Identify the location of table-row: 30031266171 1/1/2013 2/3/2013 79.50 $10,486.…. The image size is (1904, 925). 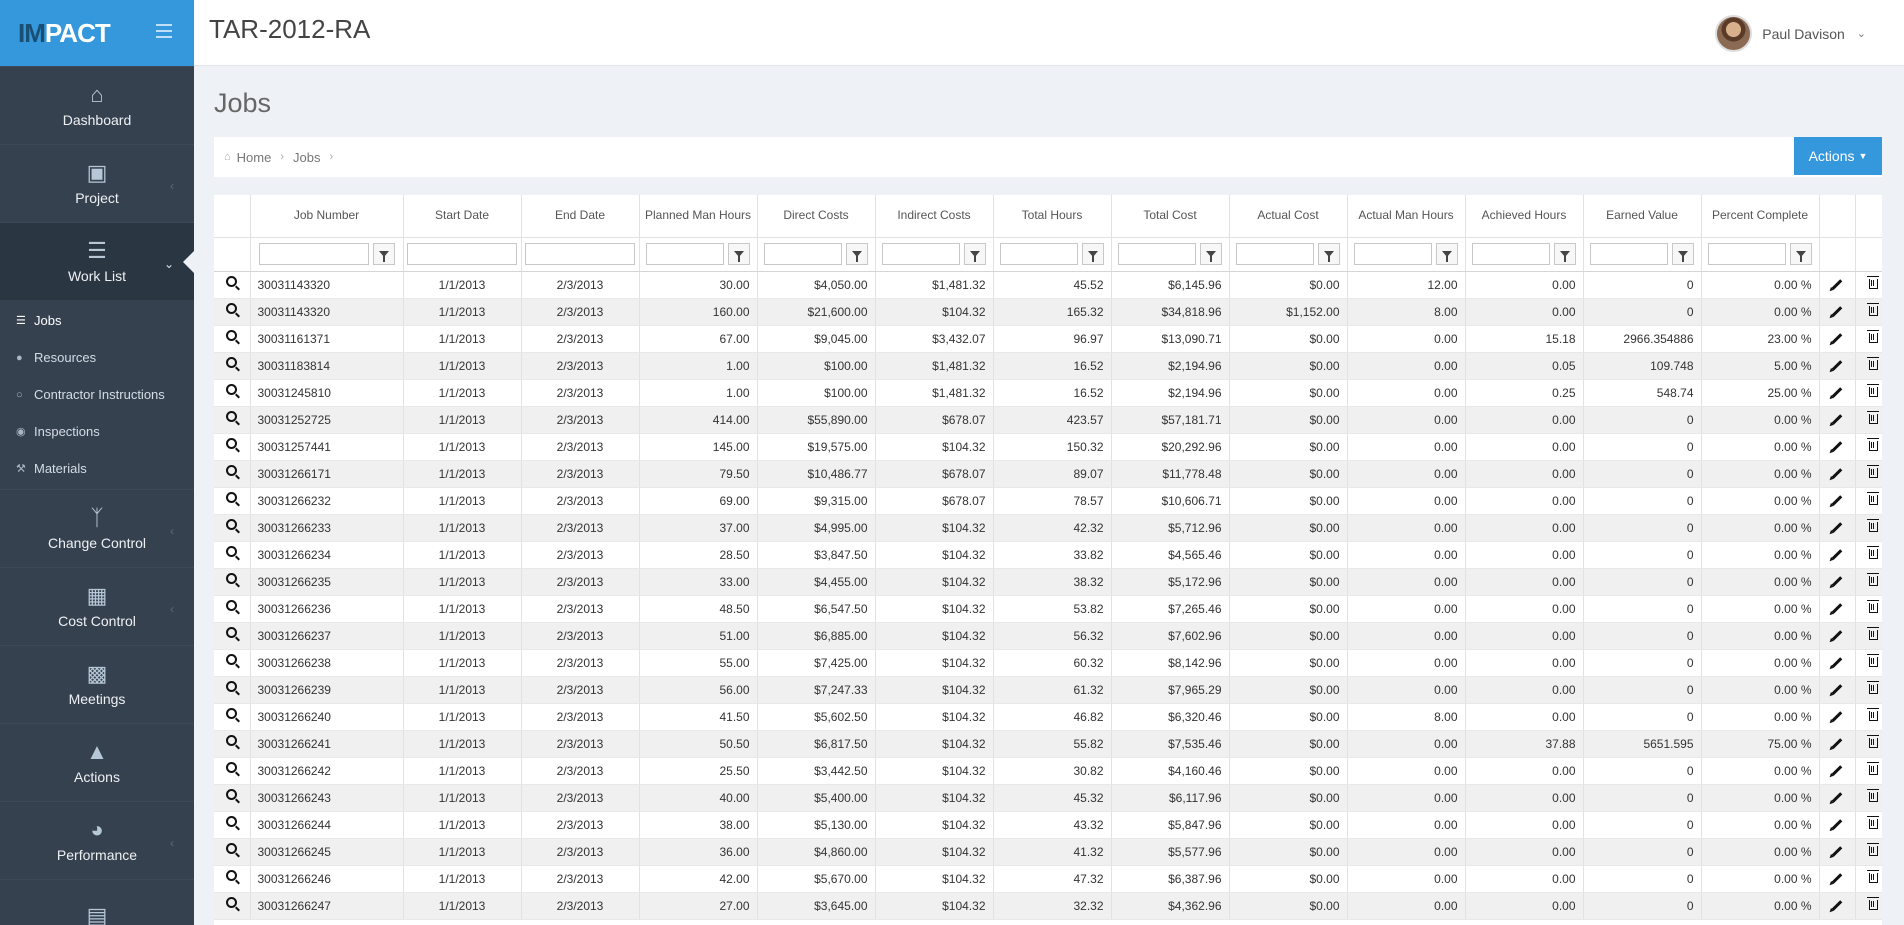
(1048, 474).